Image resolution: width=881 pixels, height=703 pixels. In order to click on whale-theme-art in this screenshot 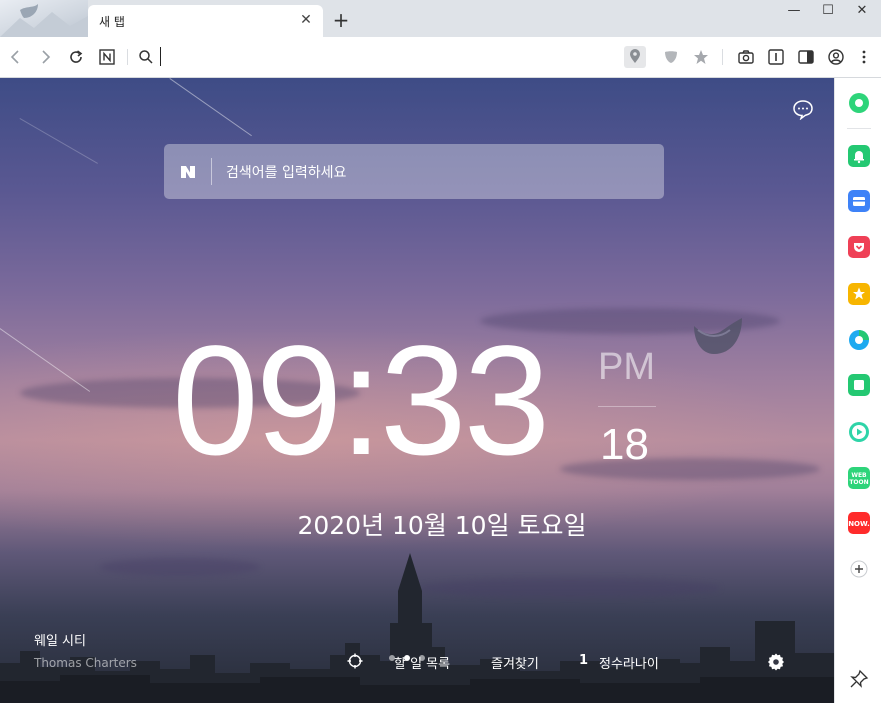, I will do `click(44, 18)`.